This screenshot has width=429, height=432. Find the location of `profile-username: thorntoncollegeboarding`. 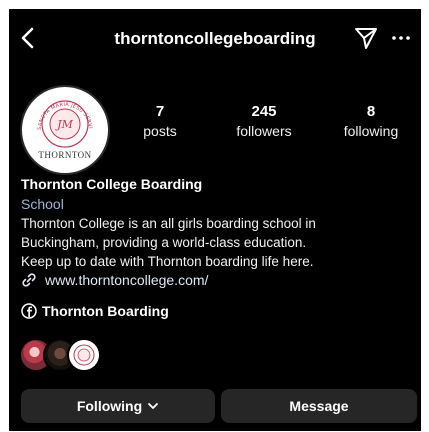

profile-username: thorntoncollegeboarding is located at coordinates (215, 38).